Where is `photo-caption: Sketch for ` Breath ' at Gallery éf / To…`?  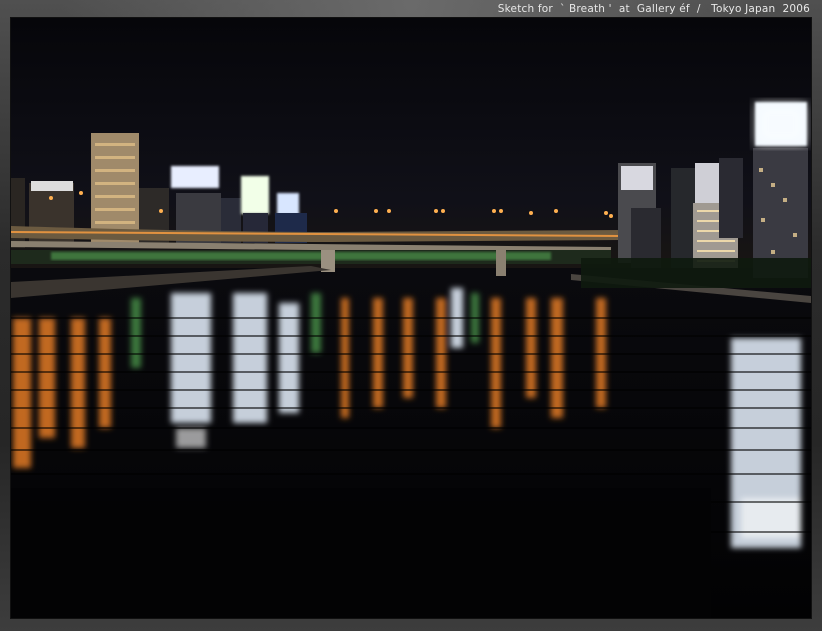
photo-caption: Sketch for ` Breath ' at Gallery éf / To… is located at coordinates (653, 9).